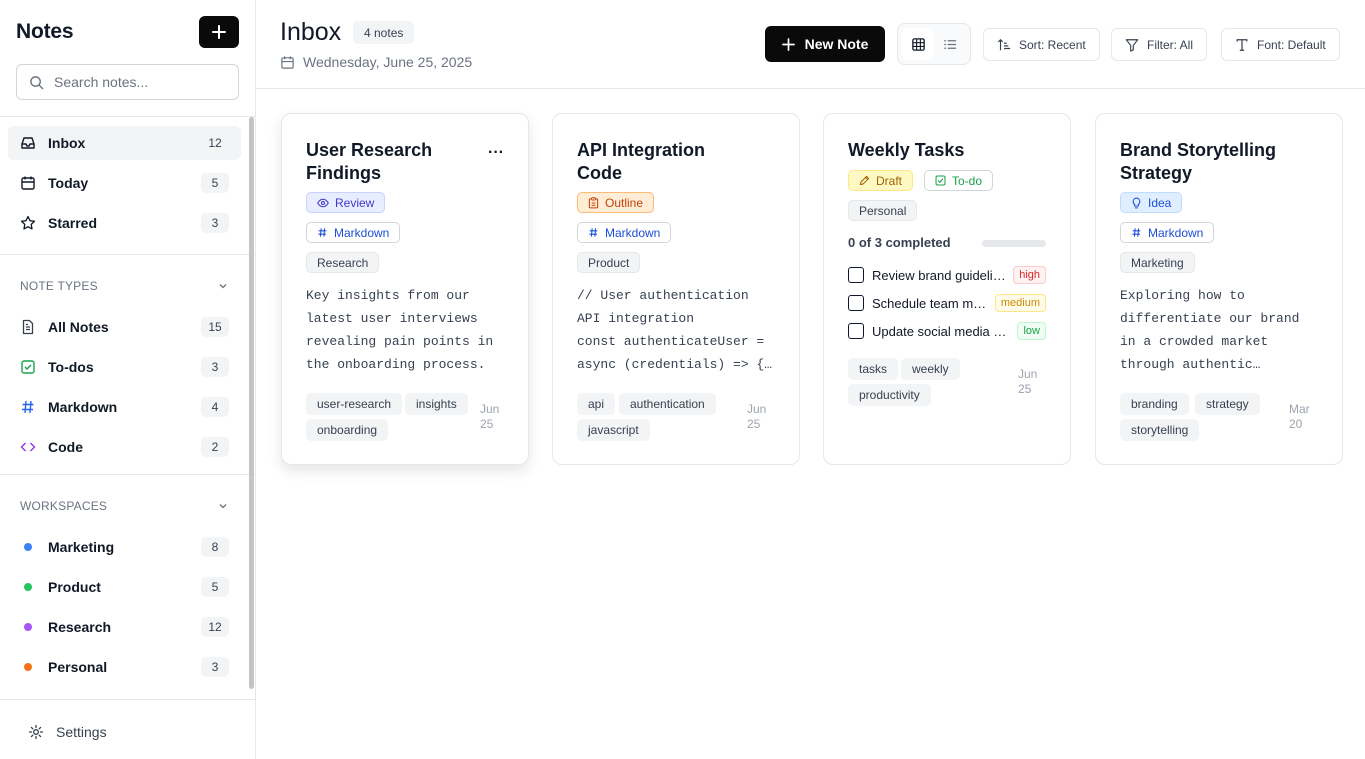 The image size is (1365, 759). What do you see at coordinates (28, 223) in the screenshot?
I see `star-icon` at bounding box center [28, 223].